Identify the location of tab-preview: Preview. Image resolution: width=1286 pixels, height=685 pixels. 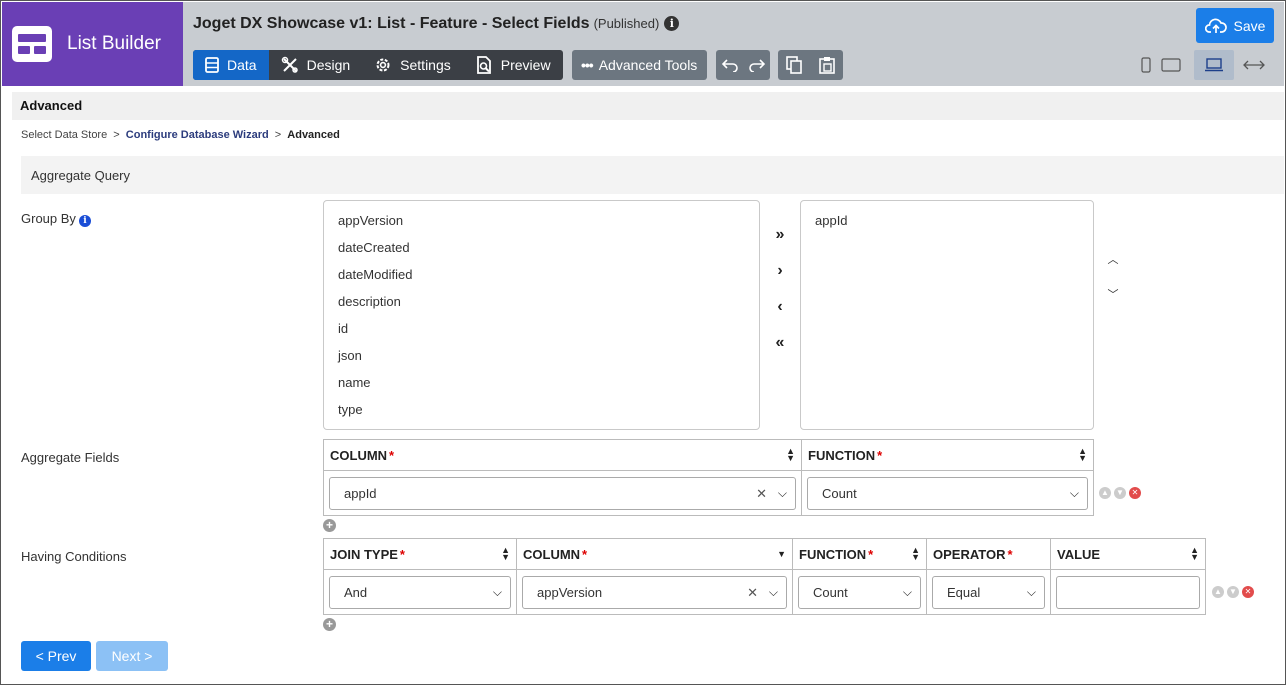
(513, 65).